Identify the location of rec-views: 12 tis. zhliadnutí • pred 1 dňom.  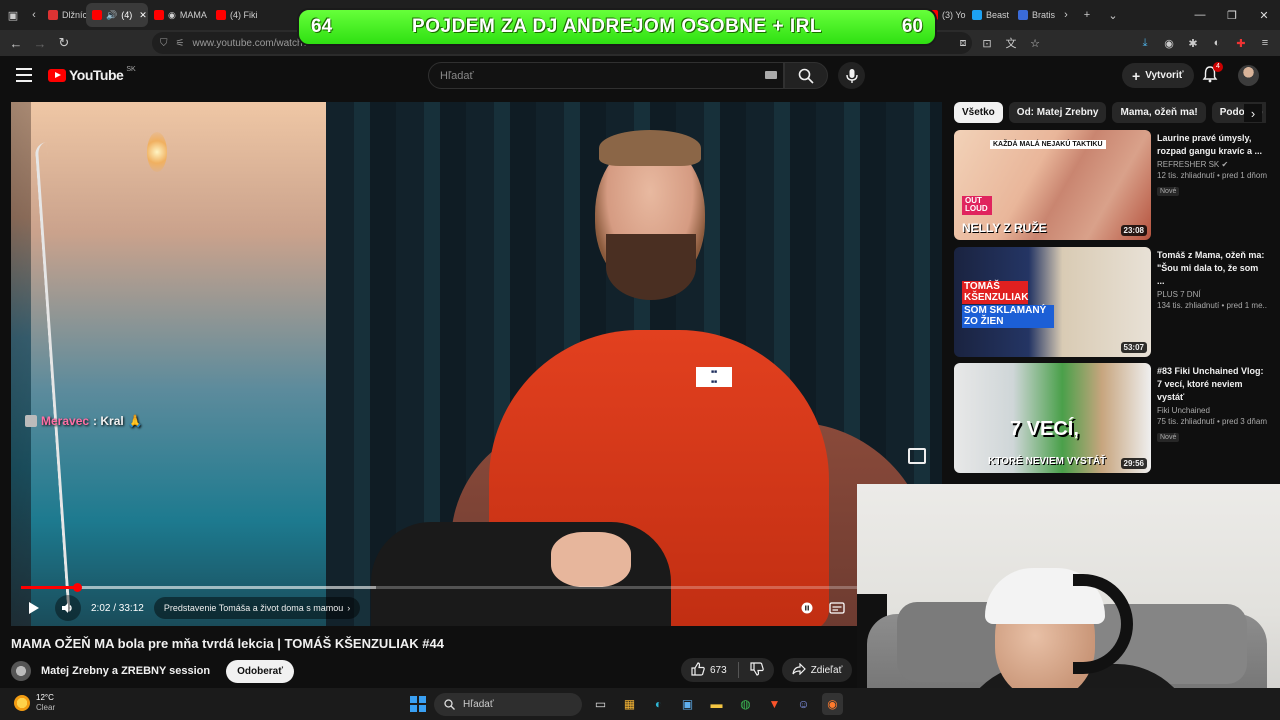
(1212, 175).